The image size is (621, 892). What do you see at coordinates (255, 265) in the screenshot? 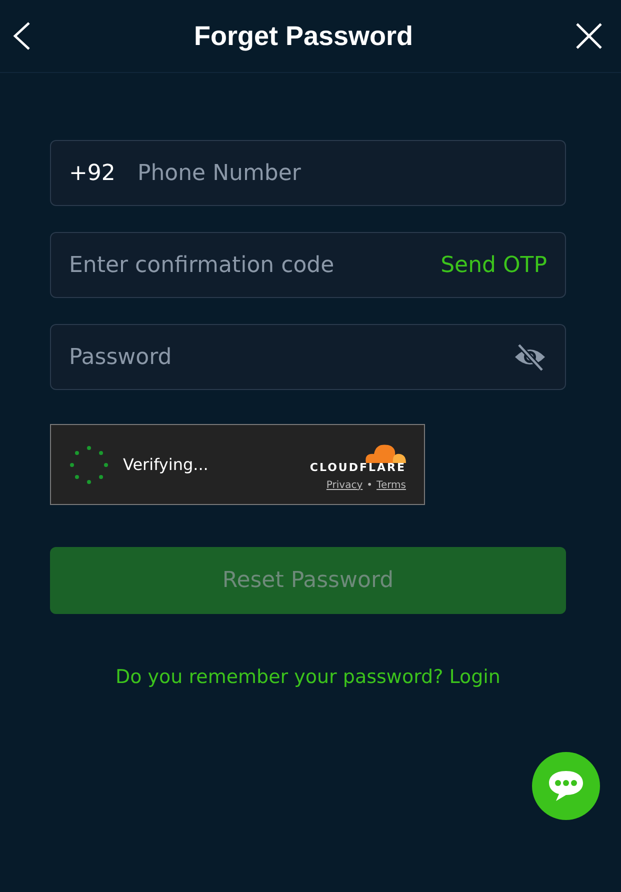
I see `code-input: Enter confirmation code` at bounding box center [255, 265].